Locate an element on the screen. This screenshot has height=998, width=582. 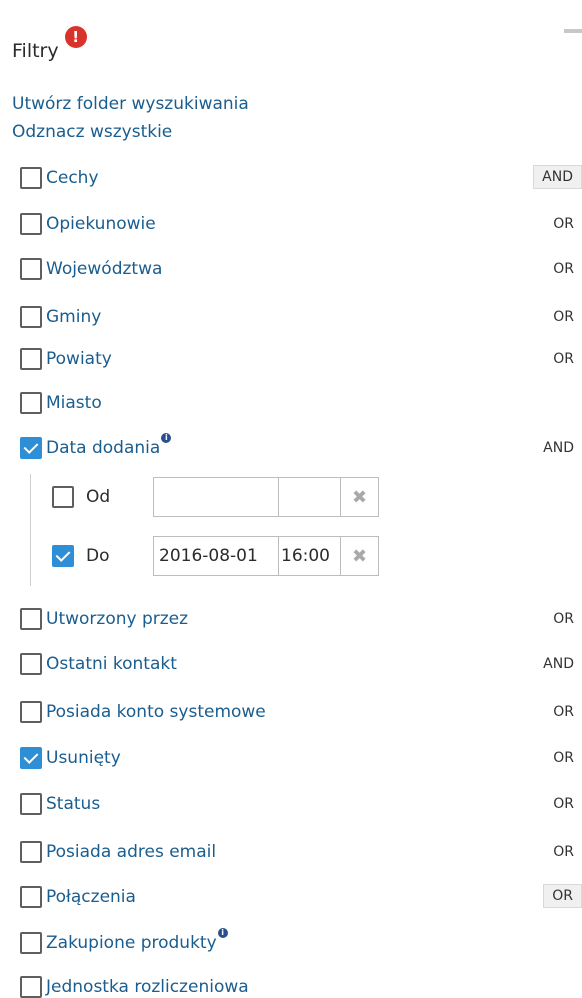
filter-row-ostatni-kontakt: Ostatni kontakt AND is located at coordinates (301, 664).